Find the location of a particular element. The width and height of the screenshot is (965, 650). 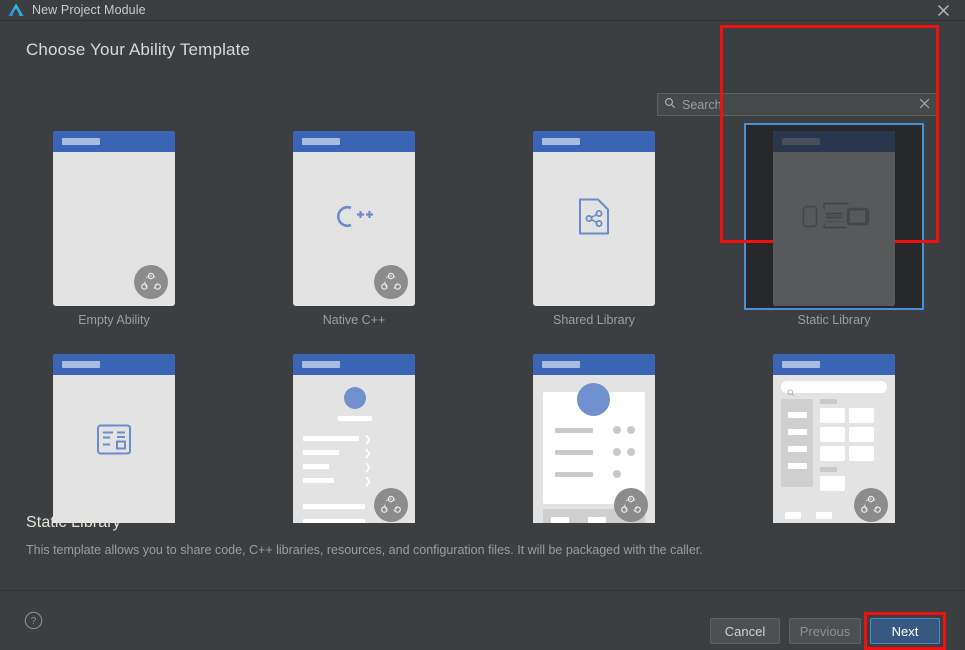

template-card-shared-library: Shared Library is located at coordinates (594, 229).